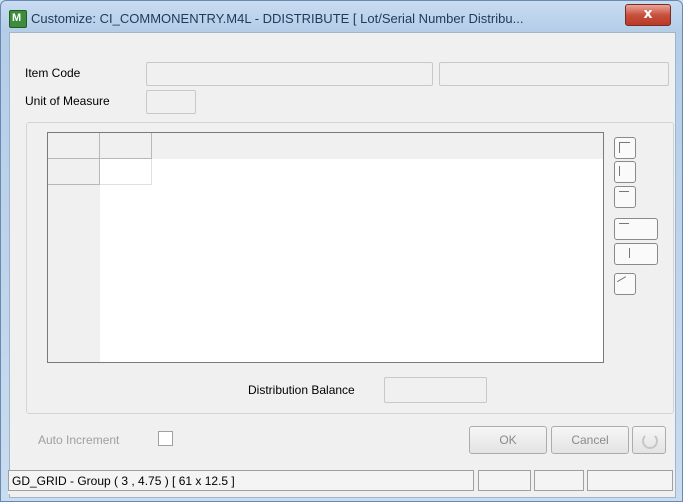 The width and height of the screenshot is (683, 502). I want to click on properties-icon, so click(625, 284).